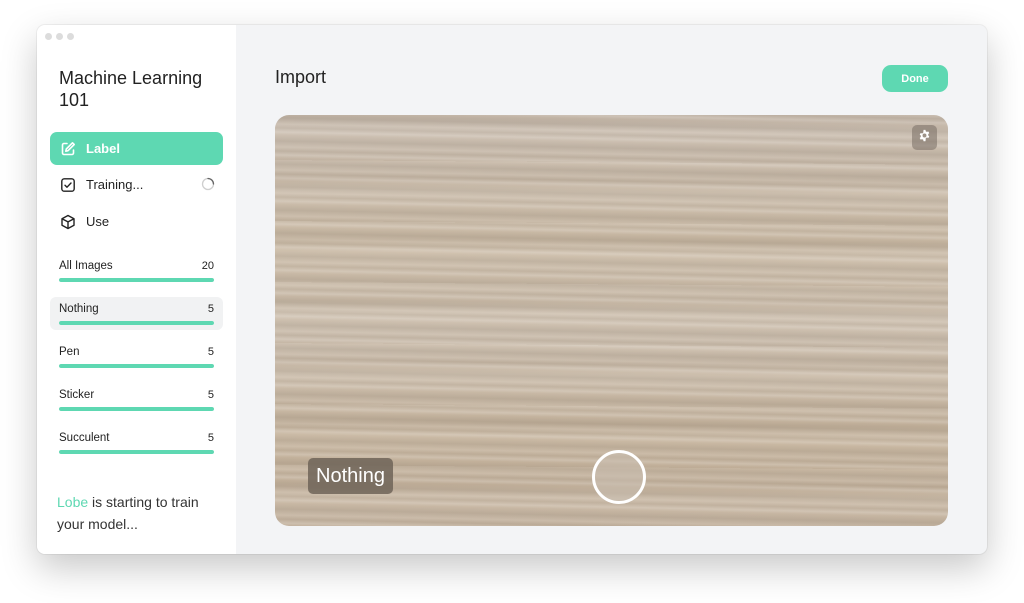  What do you see at coordinates (207, 266) in the screenshot?
I see `label-count: 20` at bounding box center [207, 266].